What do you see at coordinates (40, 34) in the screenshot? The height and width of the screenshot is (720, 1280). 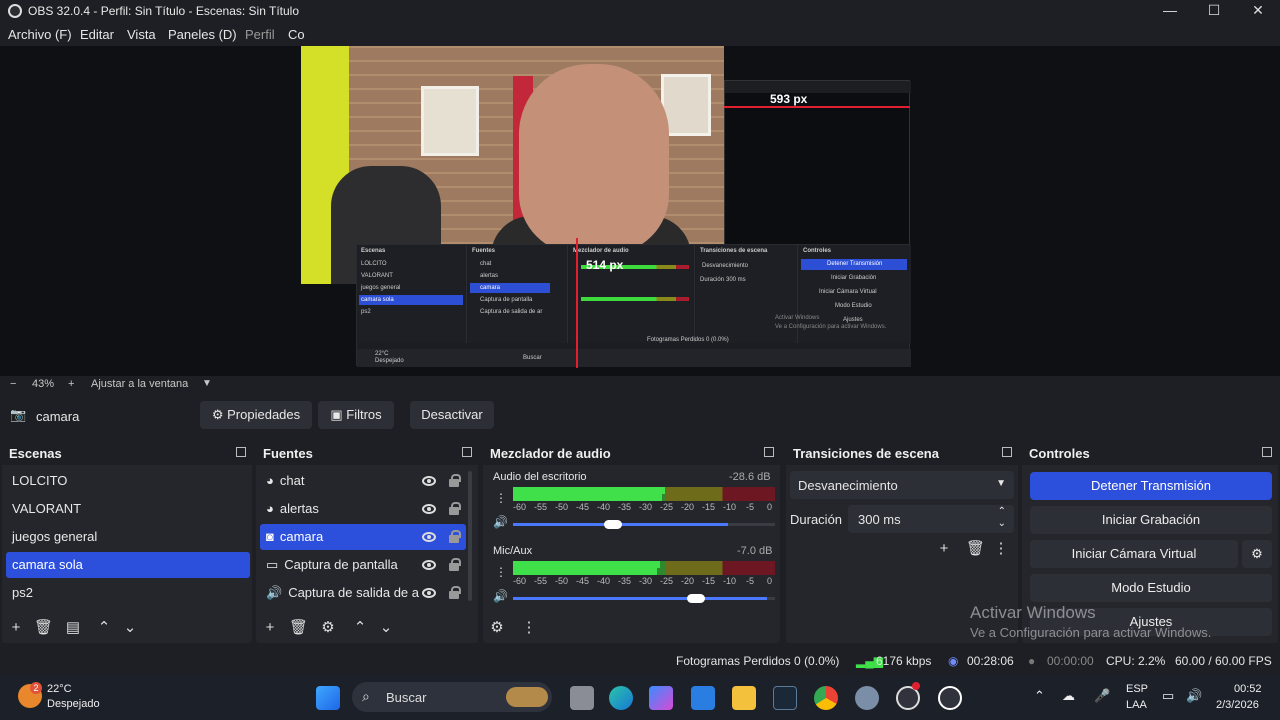 I see `menu-archivo: Archivo (F)` at bounding box center [40, 34].